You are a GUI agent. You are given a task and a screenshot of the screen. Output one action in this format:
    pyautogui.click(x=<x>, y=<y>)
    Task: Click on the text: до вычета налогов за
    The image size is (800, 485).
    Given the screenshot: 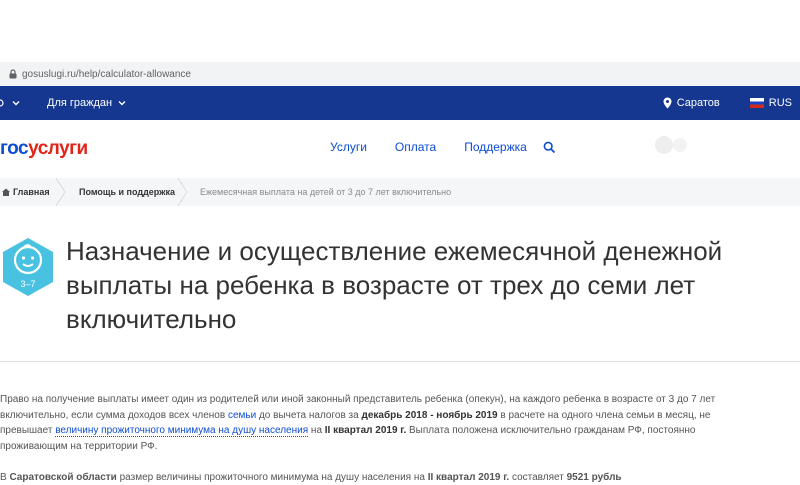 What is the action you would take?
    pyautogui.click(x=309, y=415)
    